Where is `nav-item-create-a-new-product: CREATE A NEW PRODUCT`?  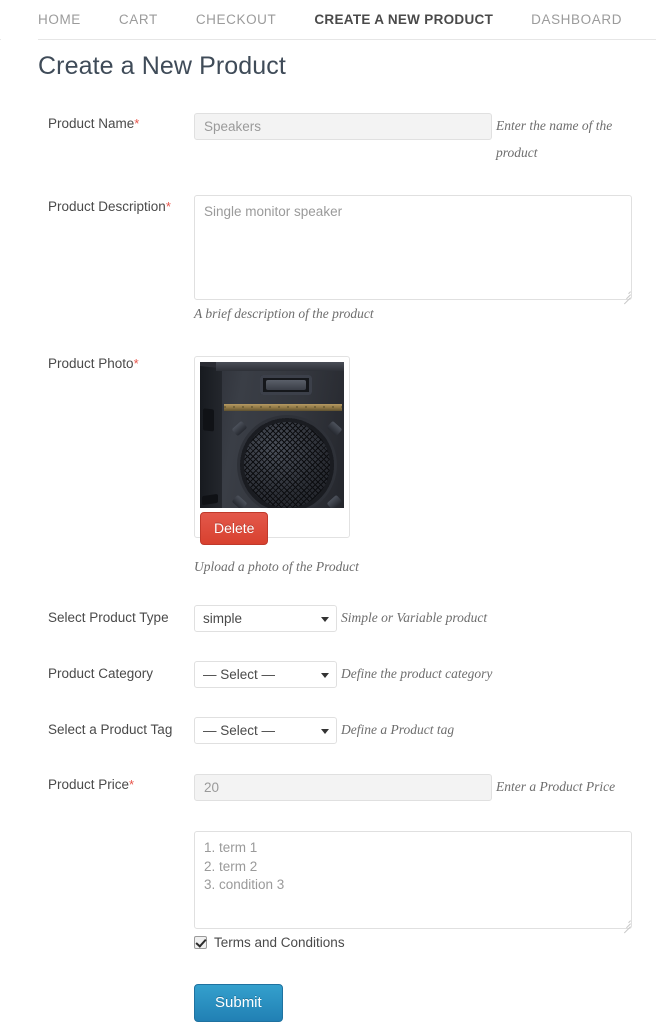
nav-item-create-a-new-product: CREATE A NEW PRODUCT is located at coordinates (403, 19).